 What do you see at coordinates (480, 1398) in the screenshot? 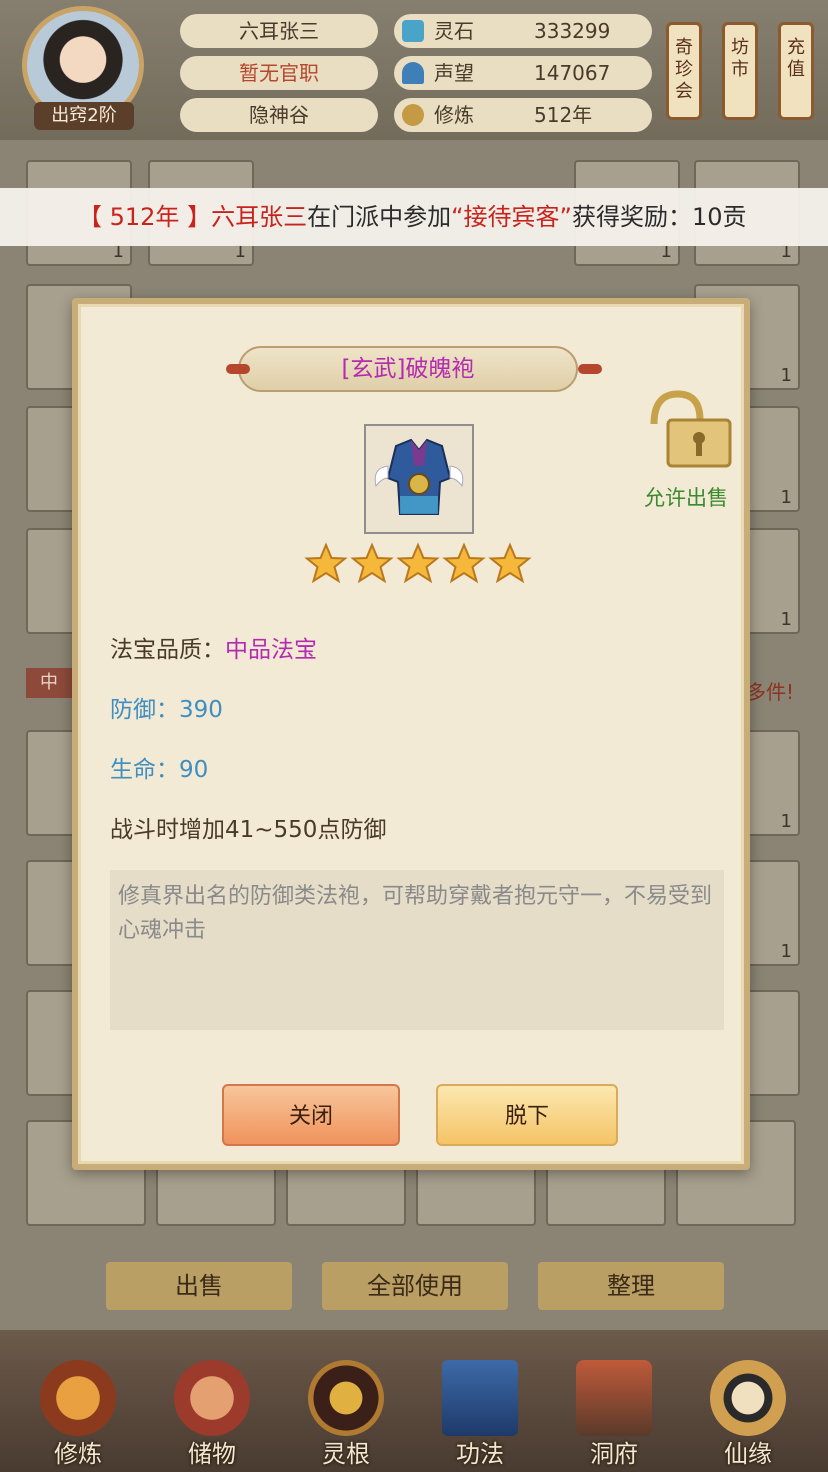
I see `technique-book-icon` at bounding box center [480, 1398].